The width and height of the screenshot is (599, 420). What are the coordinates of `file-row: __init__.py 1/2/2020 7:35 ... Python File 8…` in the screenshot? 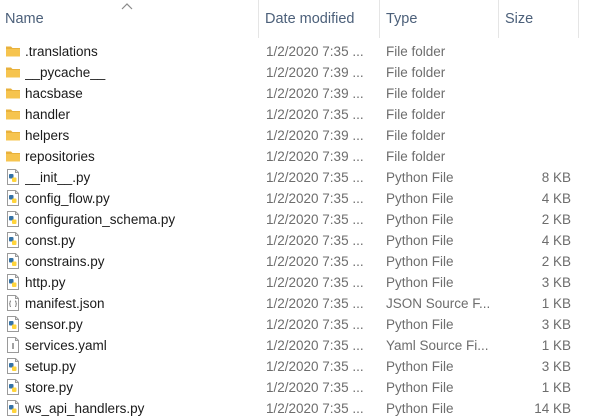 It's located at (299, 177).